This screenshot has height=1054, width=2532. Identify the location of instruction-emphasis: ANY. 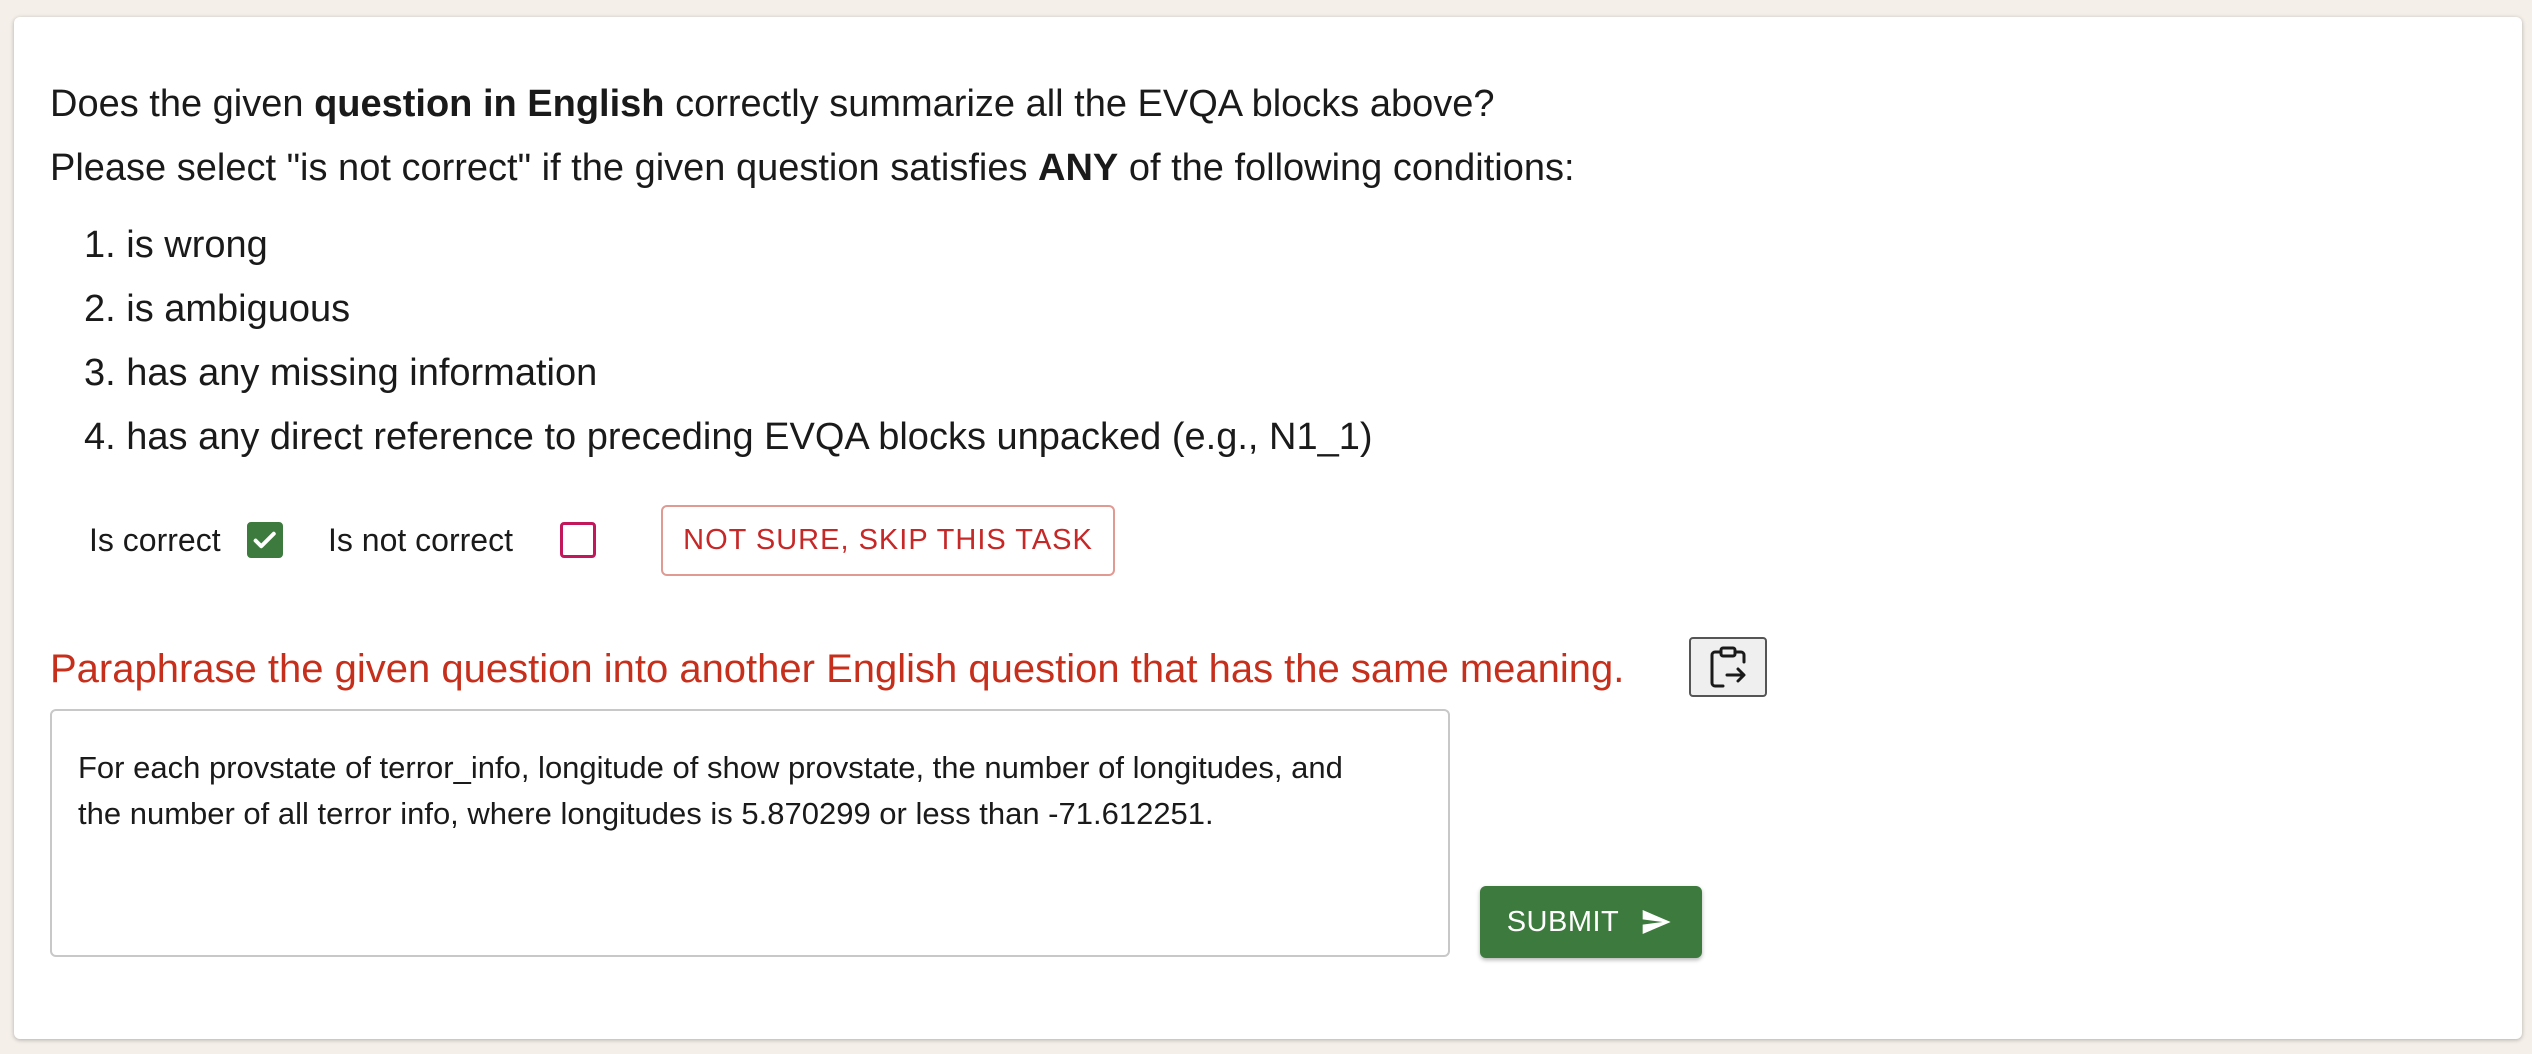
(1078, 168).